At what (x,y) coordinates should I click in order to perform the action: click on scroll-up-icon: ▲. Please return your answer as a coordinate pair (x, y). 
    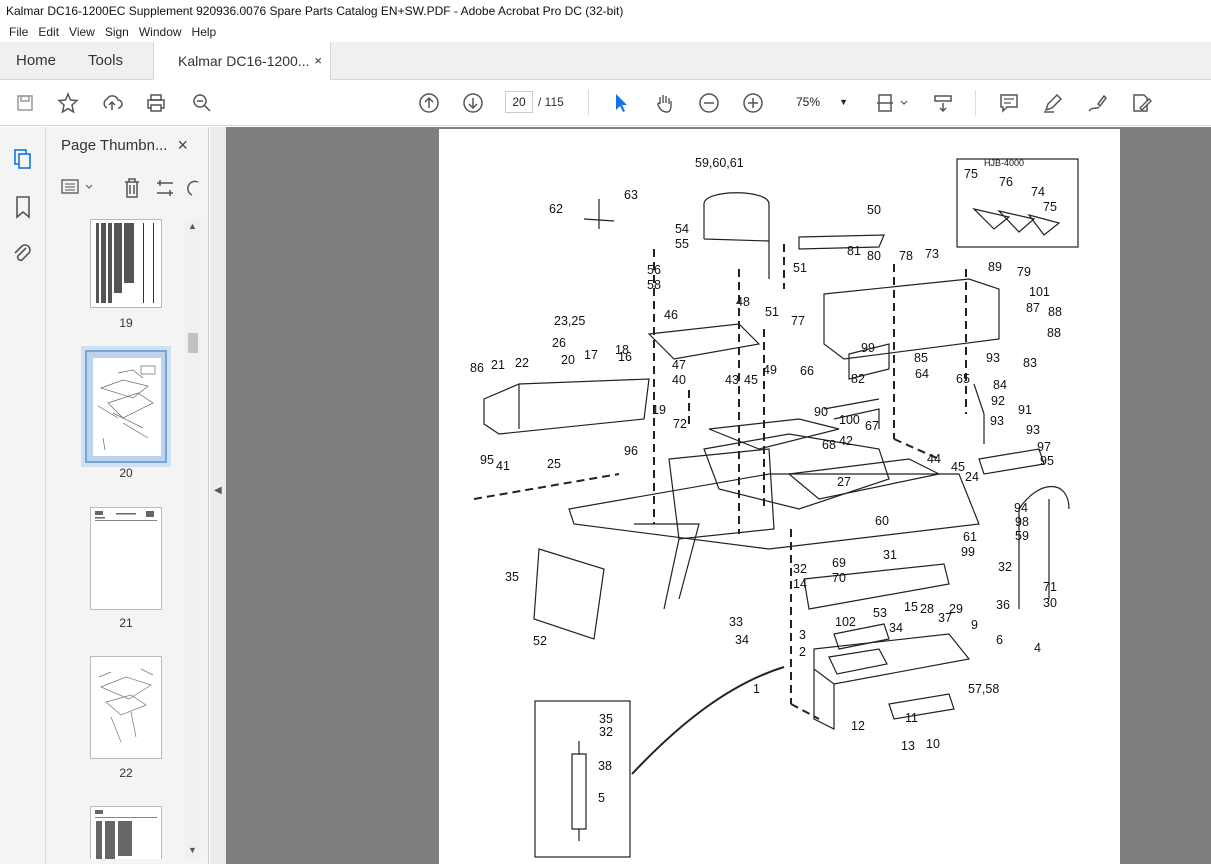
    Looking at the image, I should click on (192, 226).